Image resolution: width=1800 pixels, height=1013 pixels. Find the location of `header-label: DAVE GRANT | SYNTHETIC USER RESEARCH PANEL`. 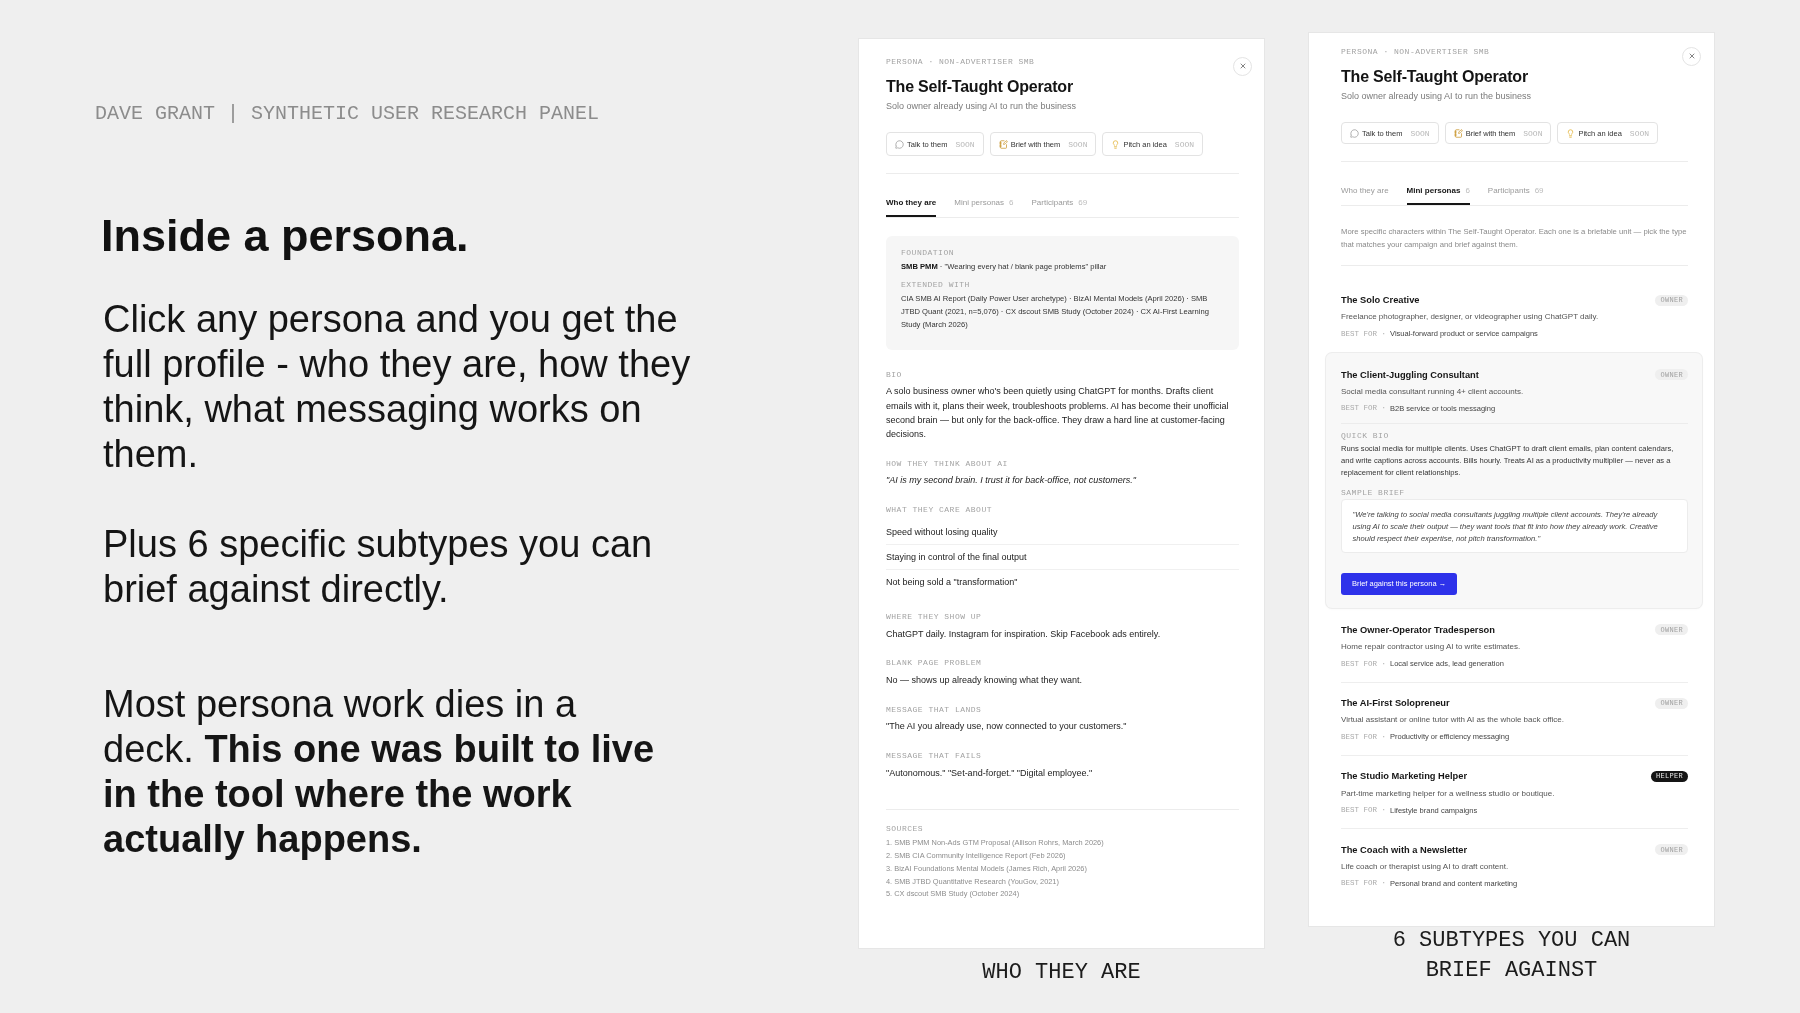

header-label: DAVE GRANT | SYNTHETIC USER RESEARCH PANEL is located at coordinates (347, 114).